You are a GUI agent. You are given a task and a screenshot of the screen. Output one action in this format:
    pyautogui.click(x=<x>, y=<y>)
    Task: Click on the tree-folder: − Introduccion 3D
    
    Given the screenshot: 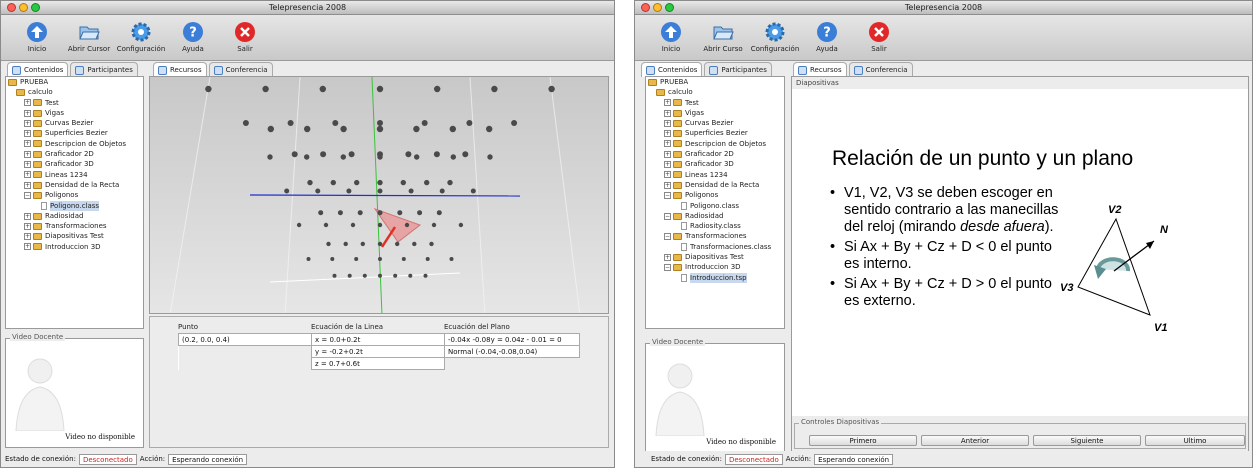 What is the action you would take?
    pyautogui.click(x=715, y=267)
    